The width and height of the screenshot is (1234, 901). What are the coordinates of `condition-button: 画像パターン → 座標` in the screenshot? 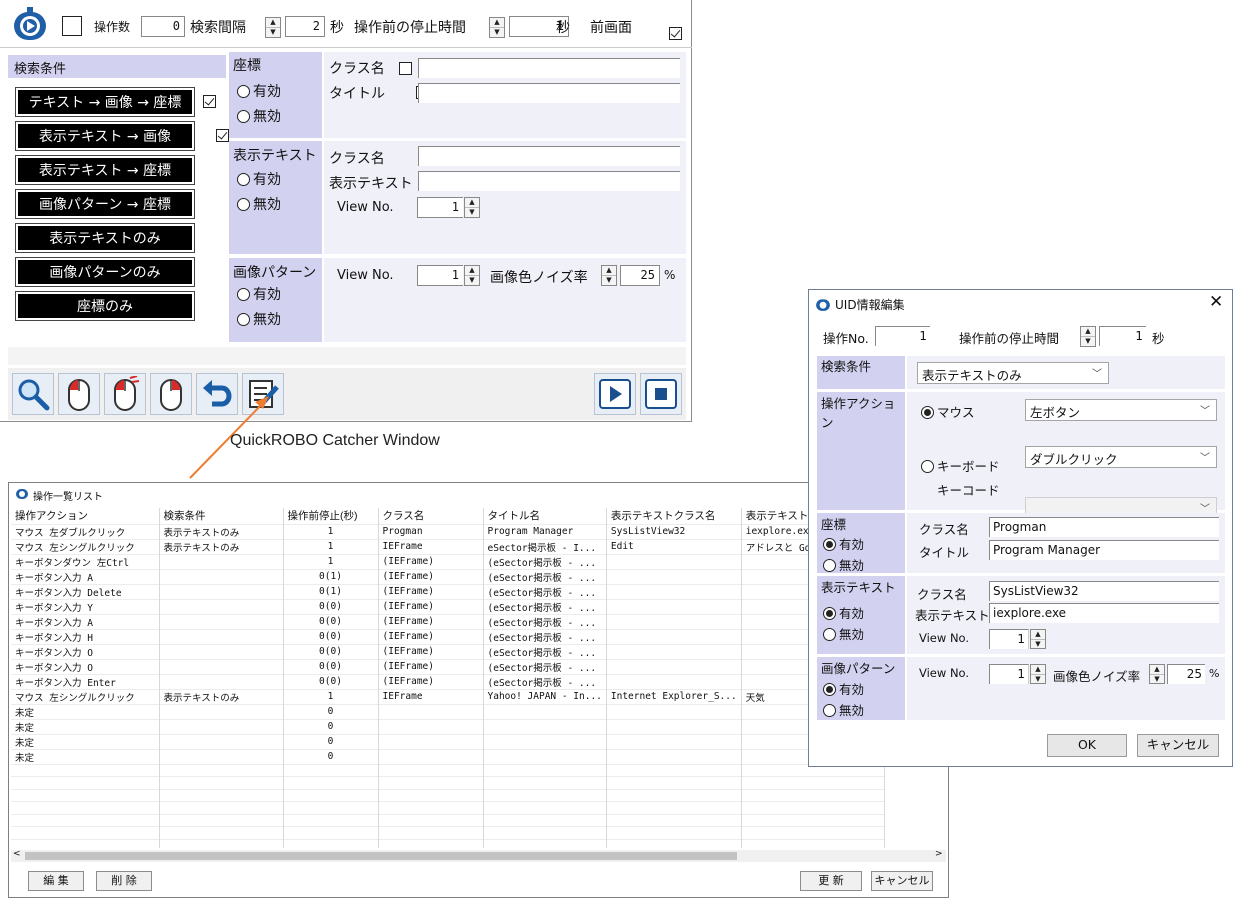 It's located at (105, 204).